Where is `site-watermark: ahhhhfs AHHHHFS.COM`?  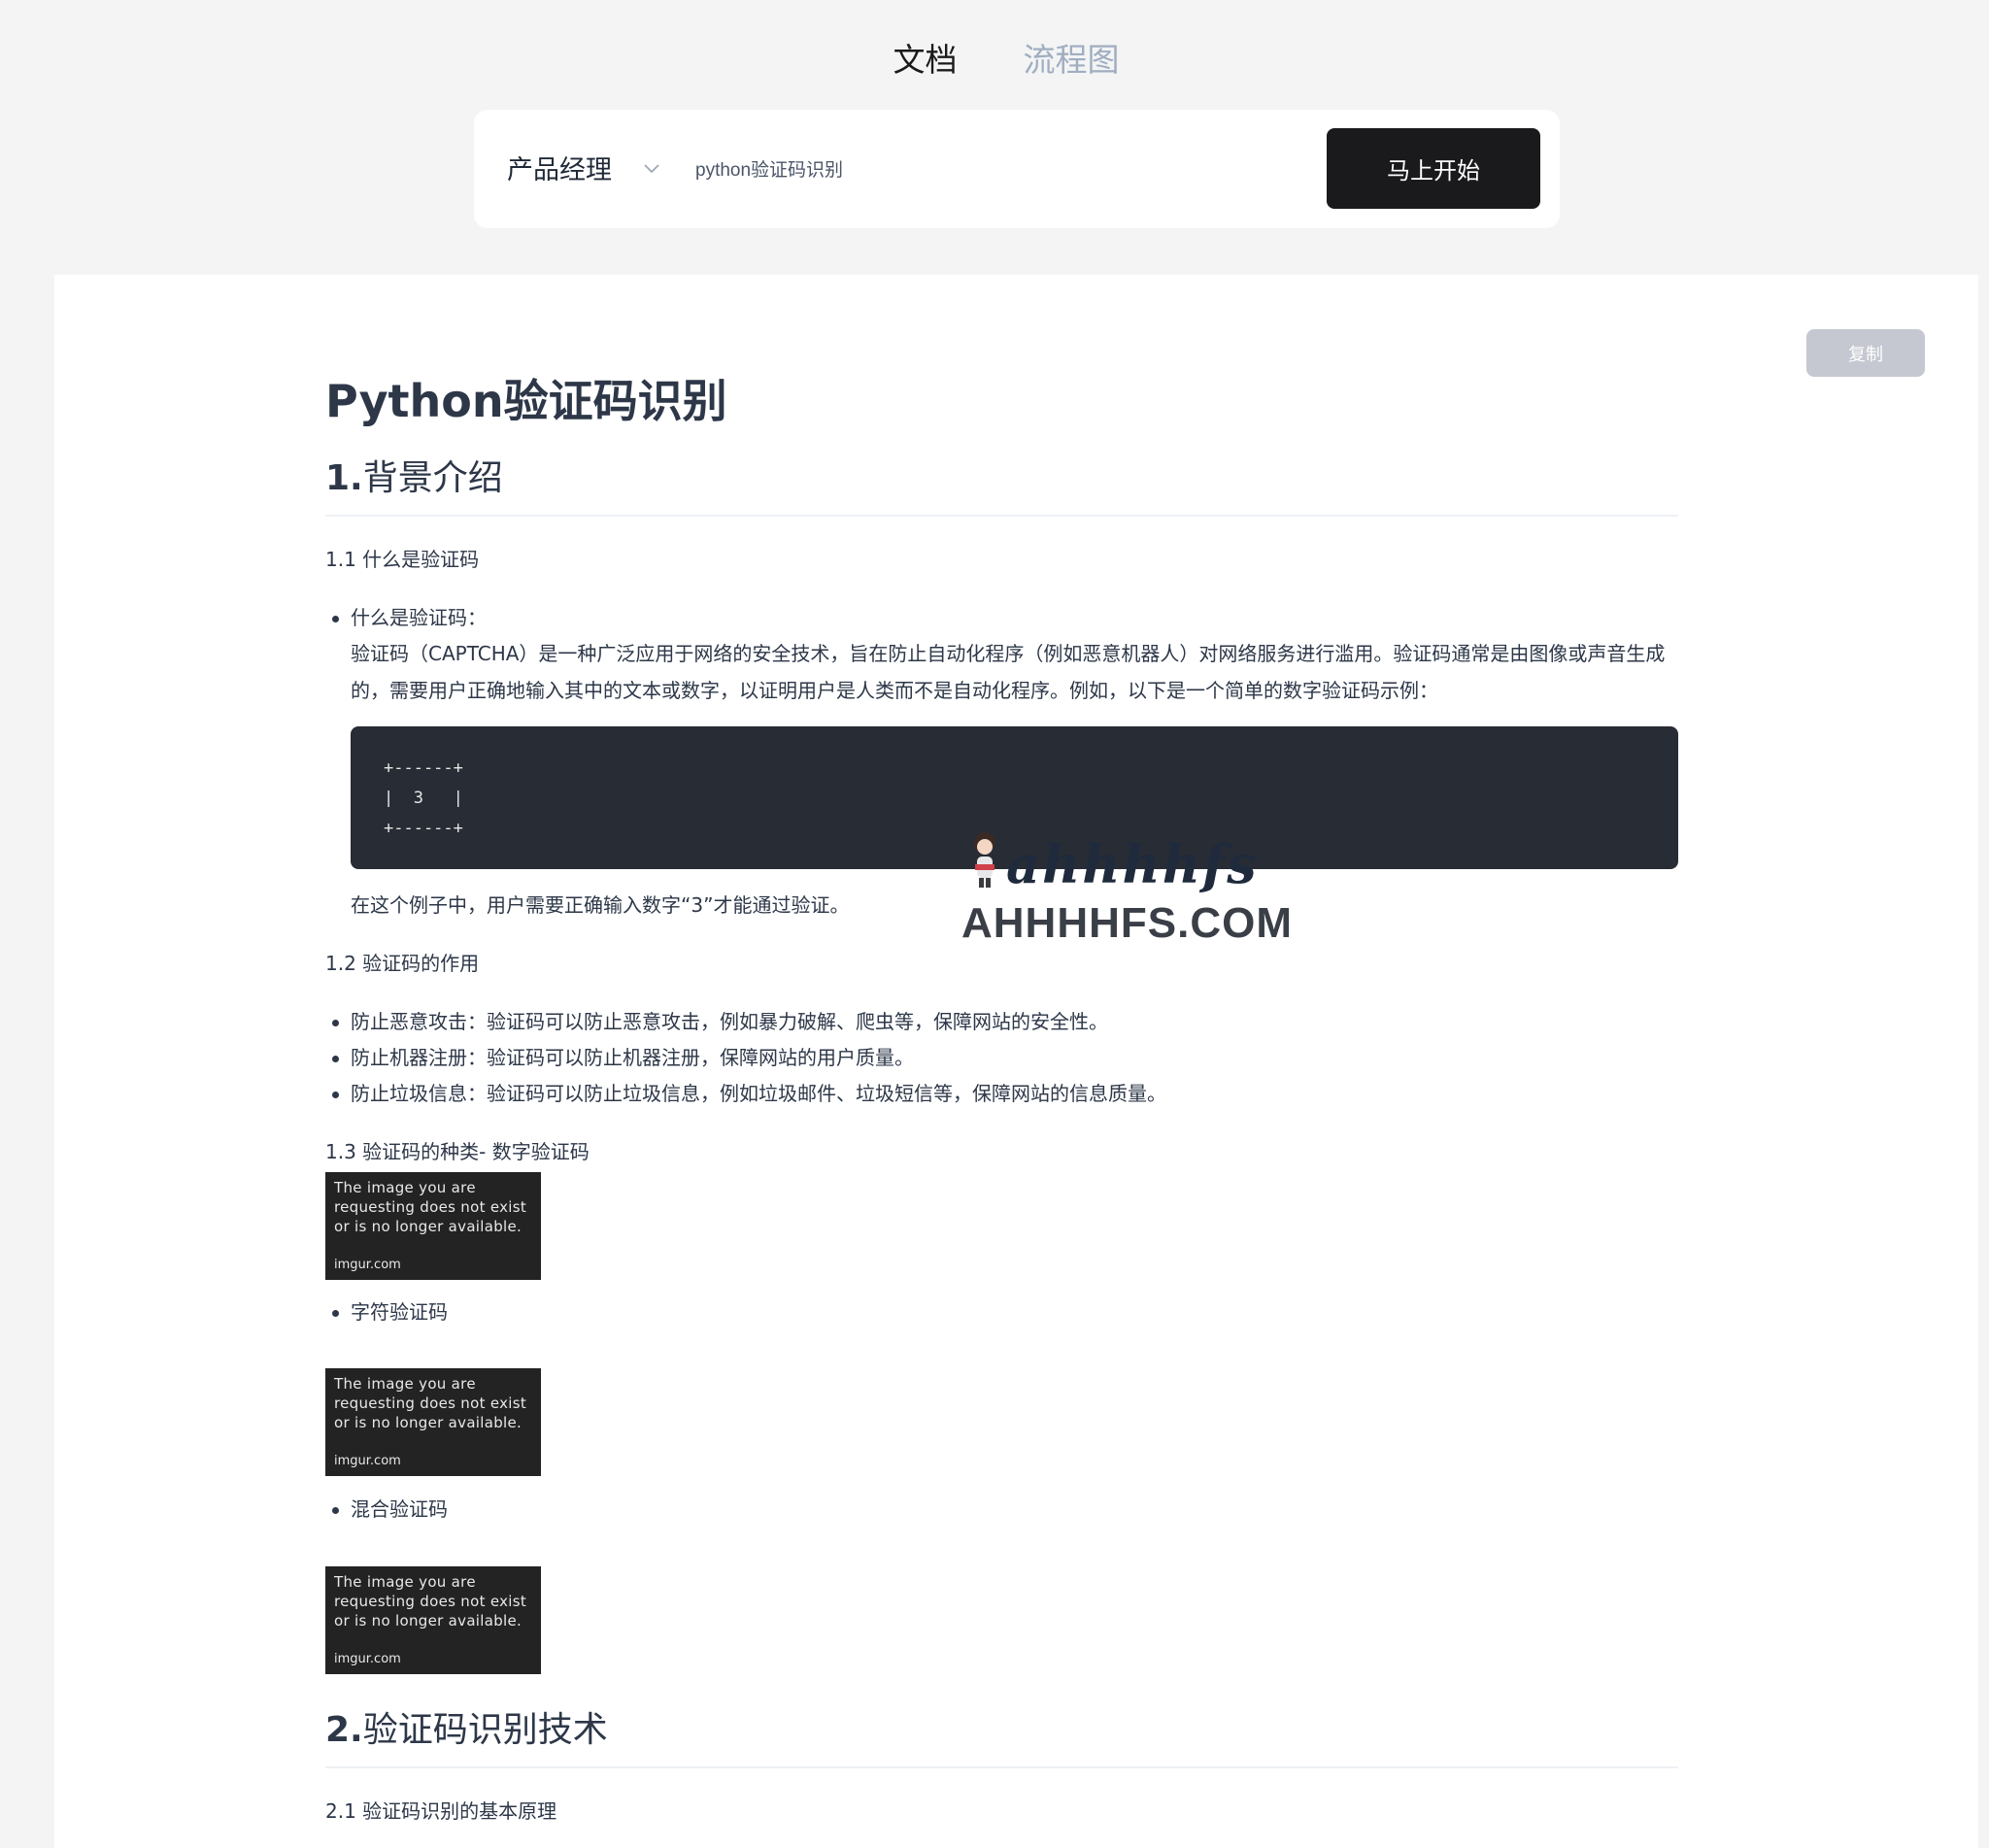 site-watermark: ahhhhfs AHHHHFS.COM is located at coordinates (1141, 886).